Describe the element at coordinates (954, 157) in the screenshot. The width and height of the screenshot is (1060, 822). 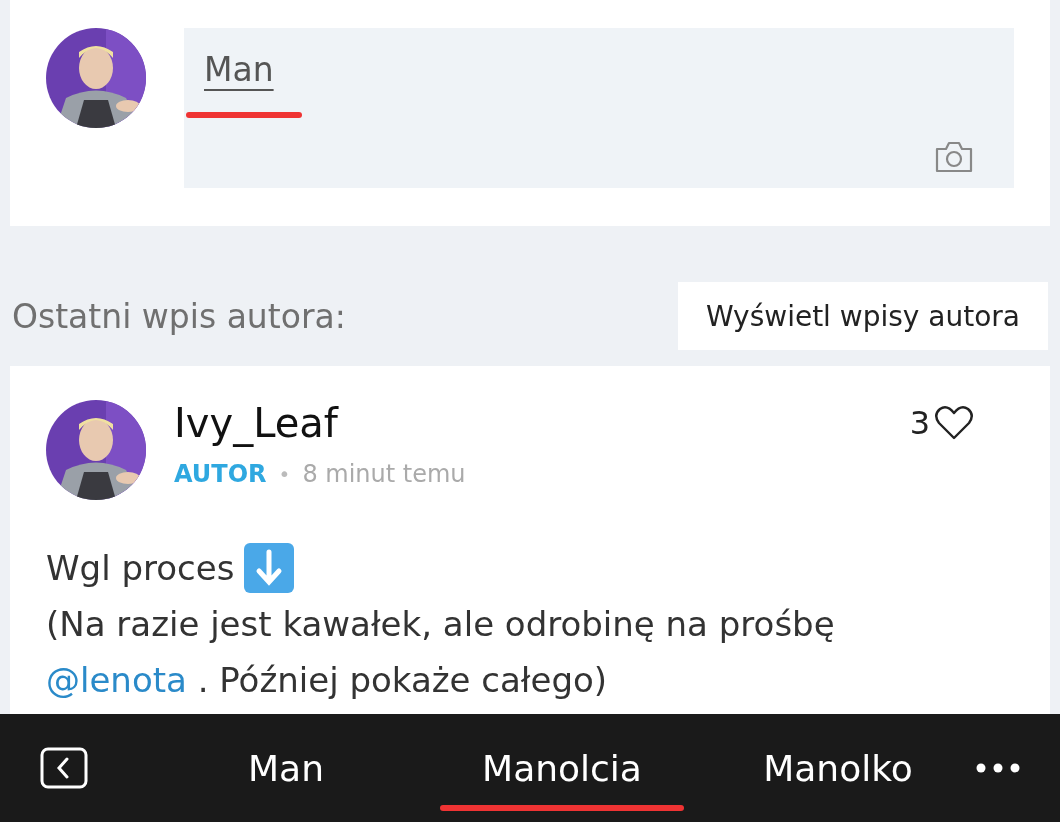
I see `camera-icon` at that location.